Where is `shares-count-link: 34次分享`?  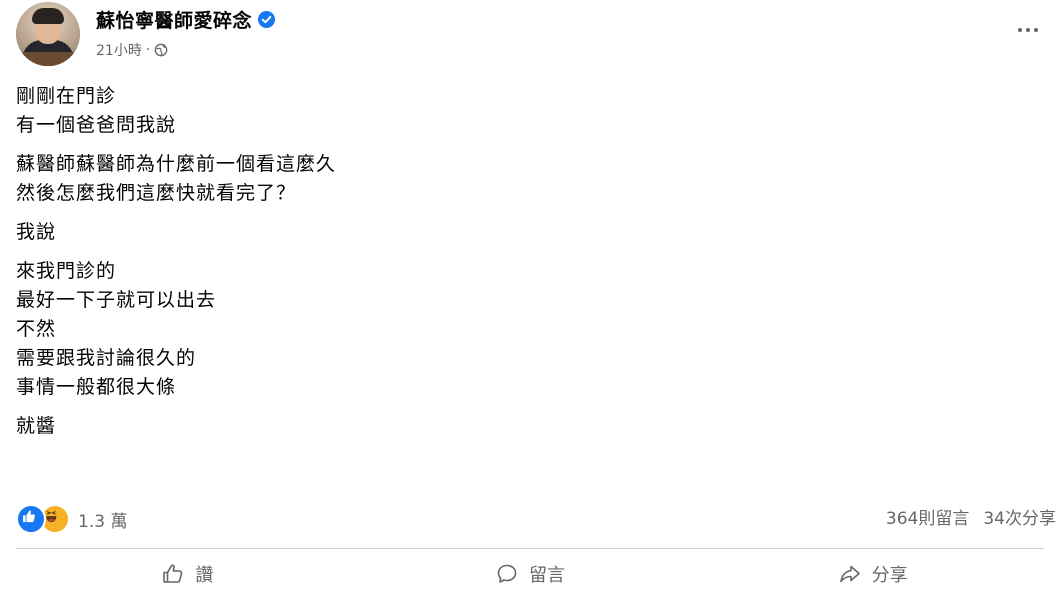
shares-count-link: 34次分享 is located at coordinates (1019, 516).